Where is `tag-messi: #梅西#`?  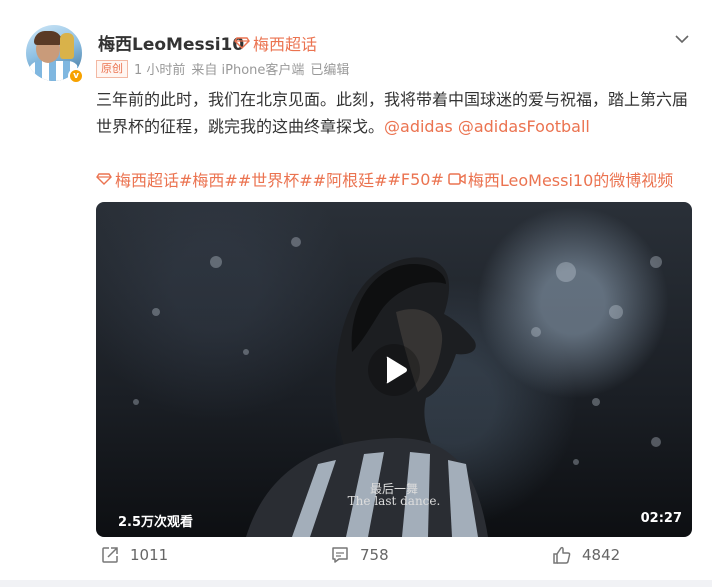
tag-messi: #梅西# is located at coordinates (208, 179).